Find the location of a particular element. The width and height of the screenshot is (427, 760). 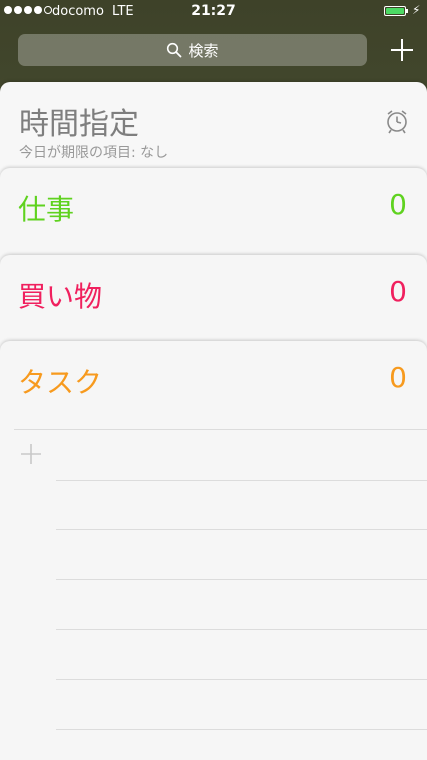

plus-icon is located at coordinates (402, 50).